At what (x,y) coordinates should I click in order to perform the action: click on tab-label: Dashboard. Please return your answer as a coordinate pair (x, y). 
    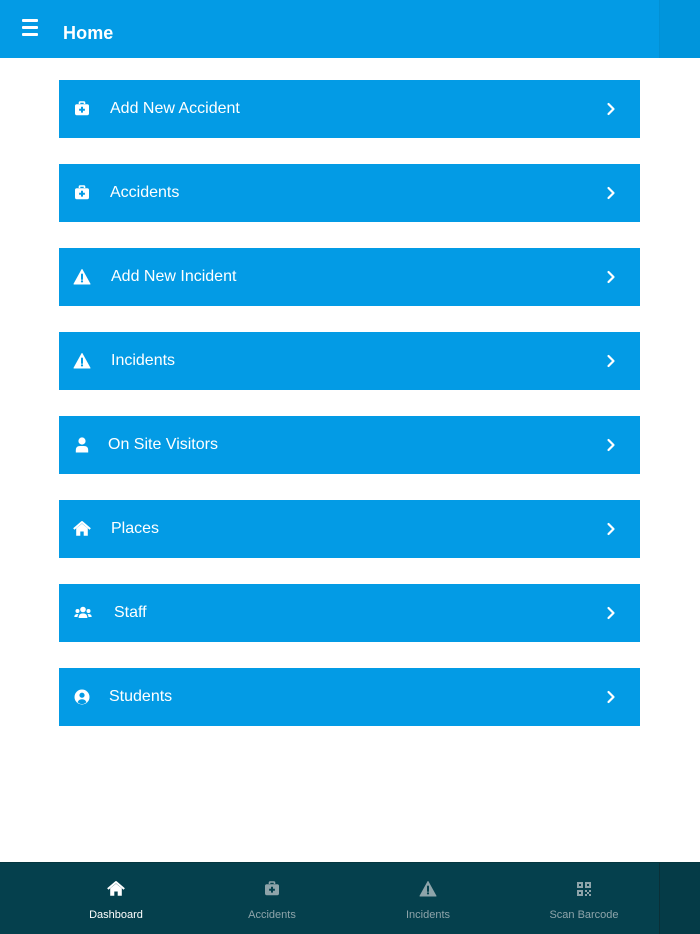
    Looking at the image, I should click on (116, 915).